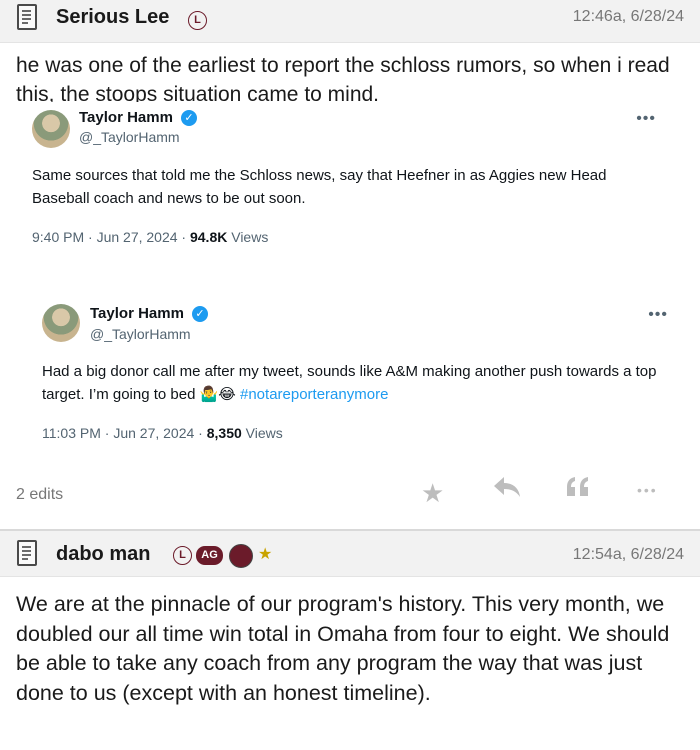 This screenshot has height=750, width=700. What do you see at coordinates (224, 433) in the screenshot?
I see `tweet-view-count: 8,350` at bounding box center [224, 433].